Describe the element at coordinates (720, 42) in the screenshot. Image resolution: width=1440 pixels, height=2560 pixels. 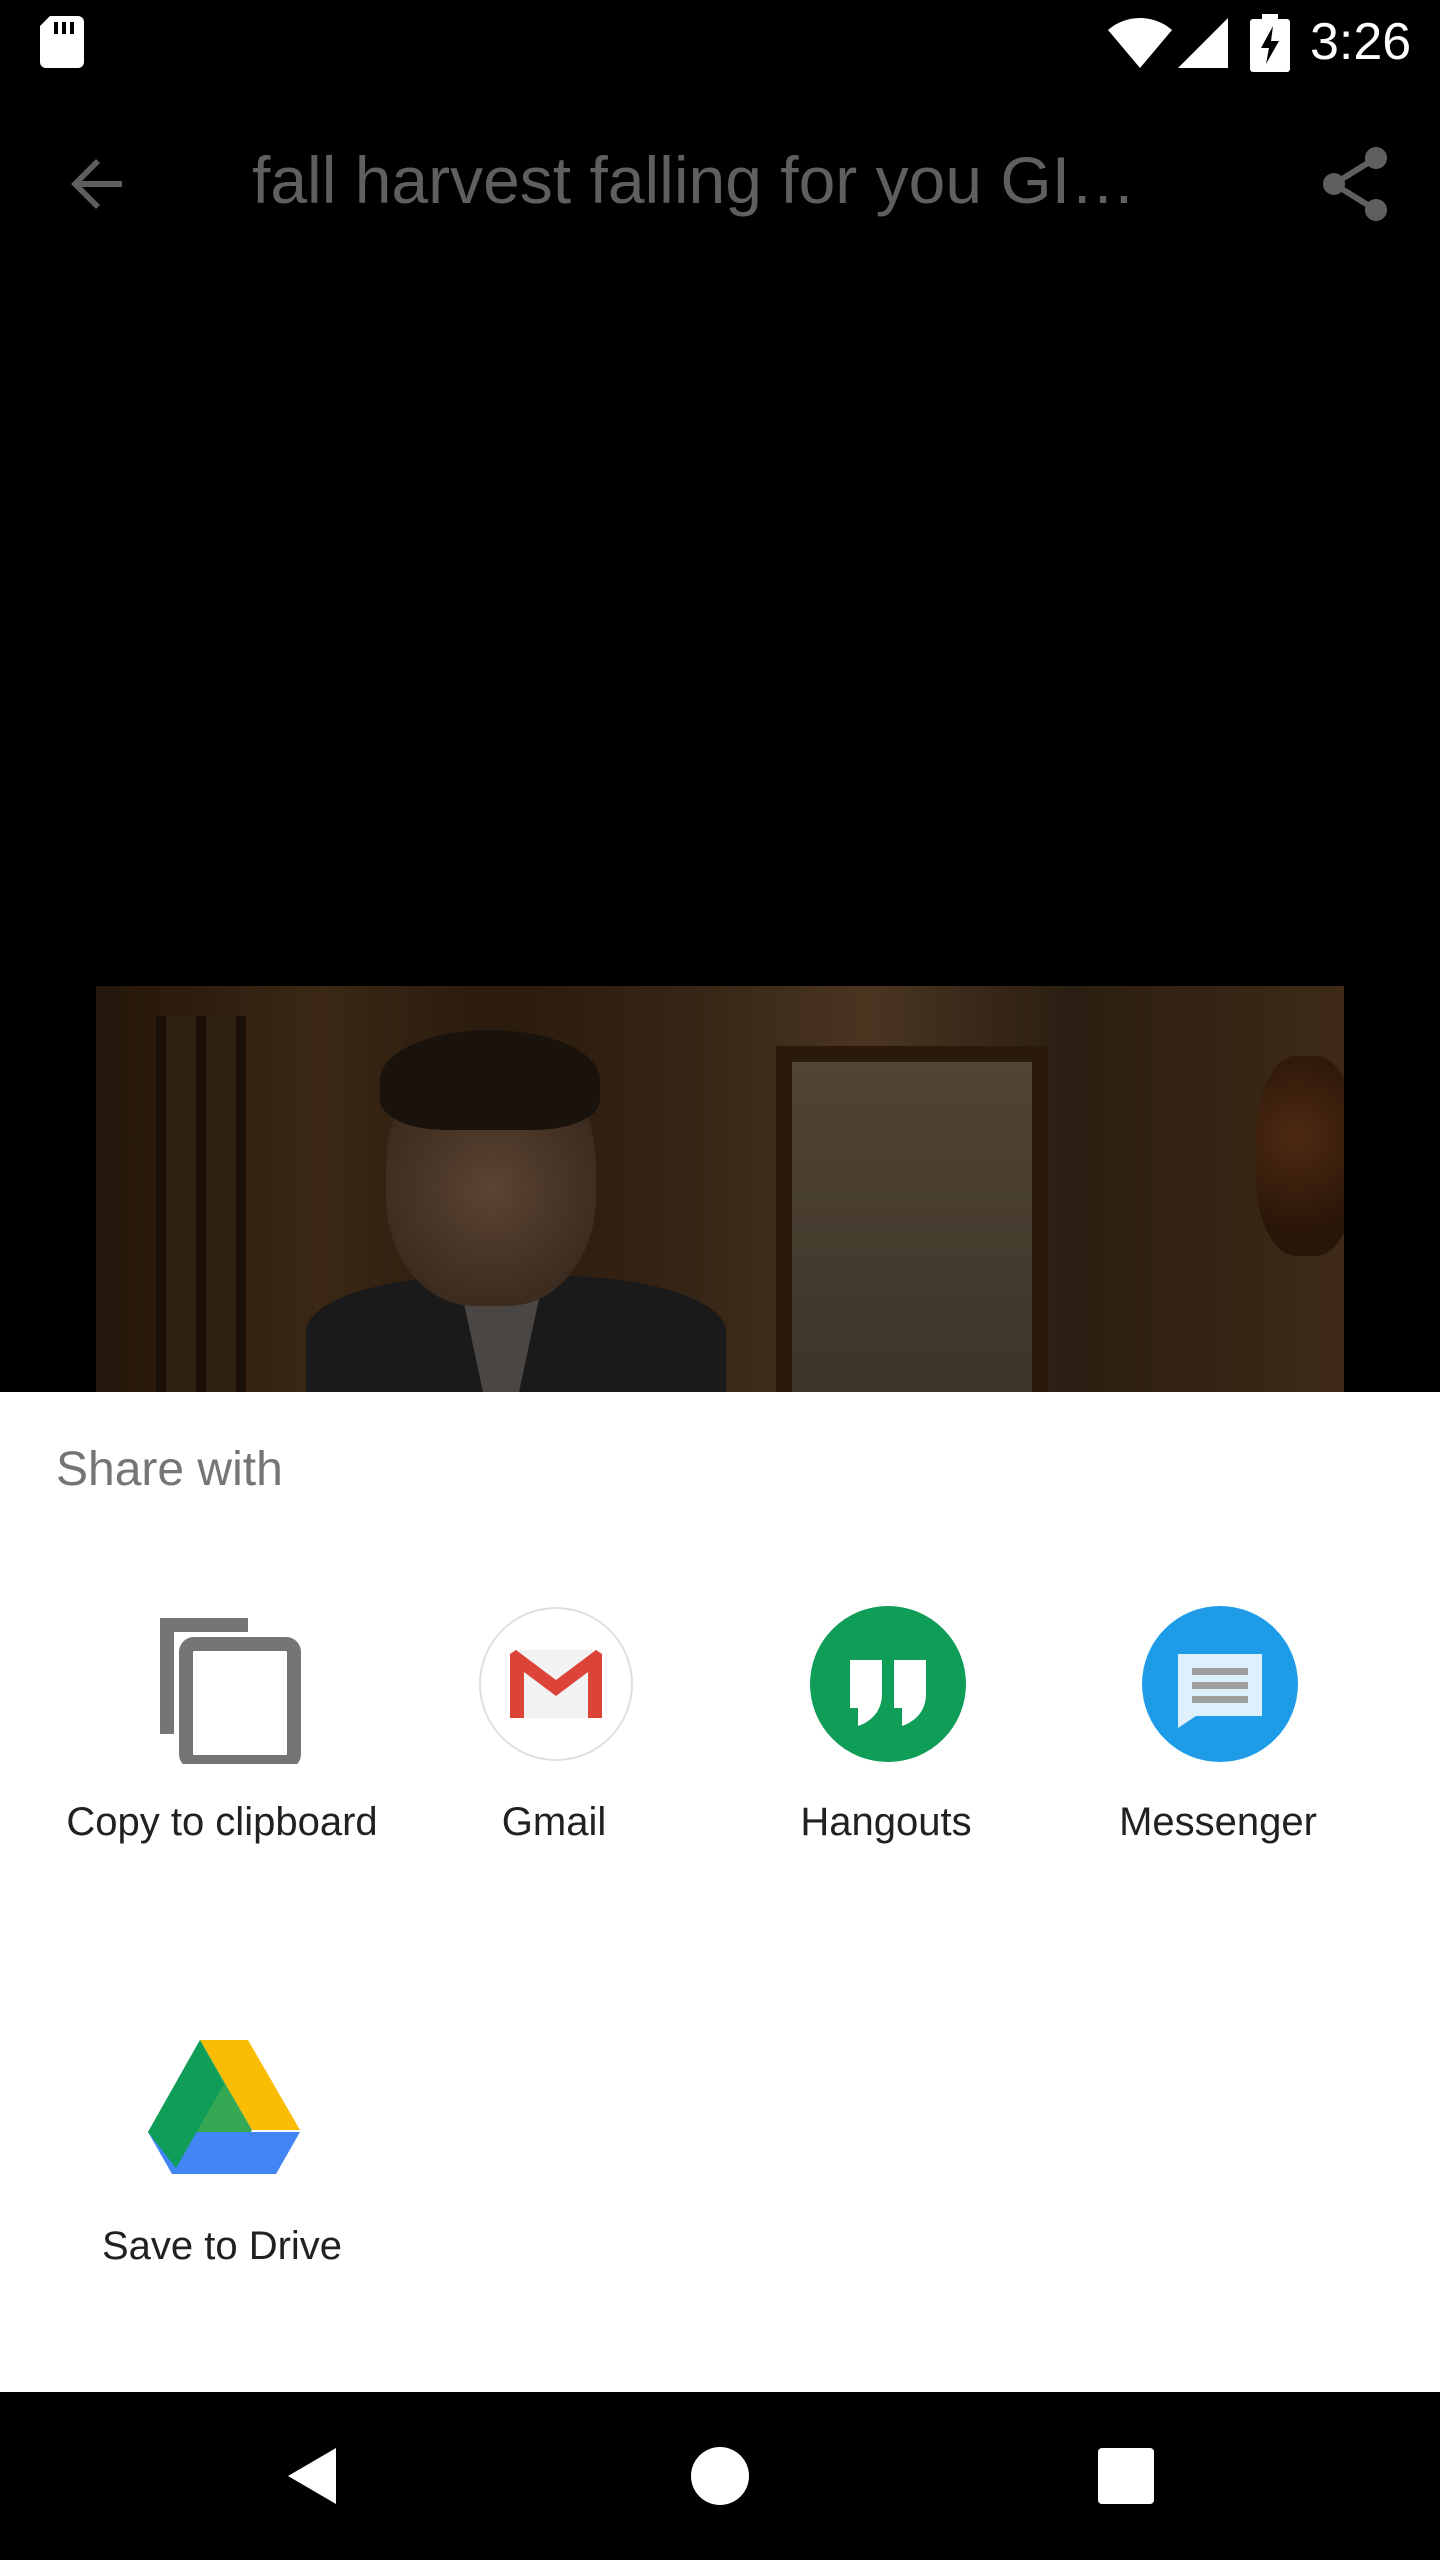
I see `status-bar: 3:26` at that location.